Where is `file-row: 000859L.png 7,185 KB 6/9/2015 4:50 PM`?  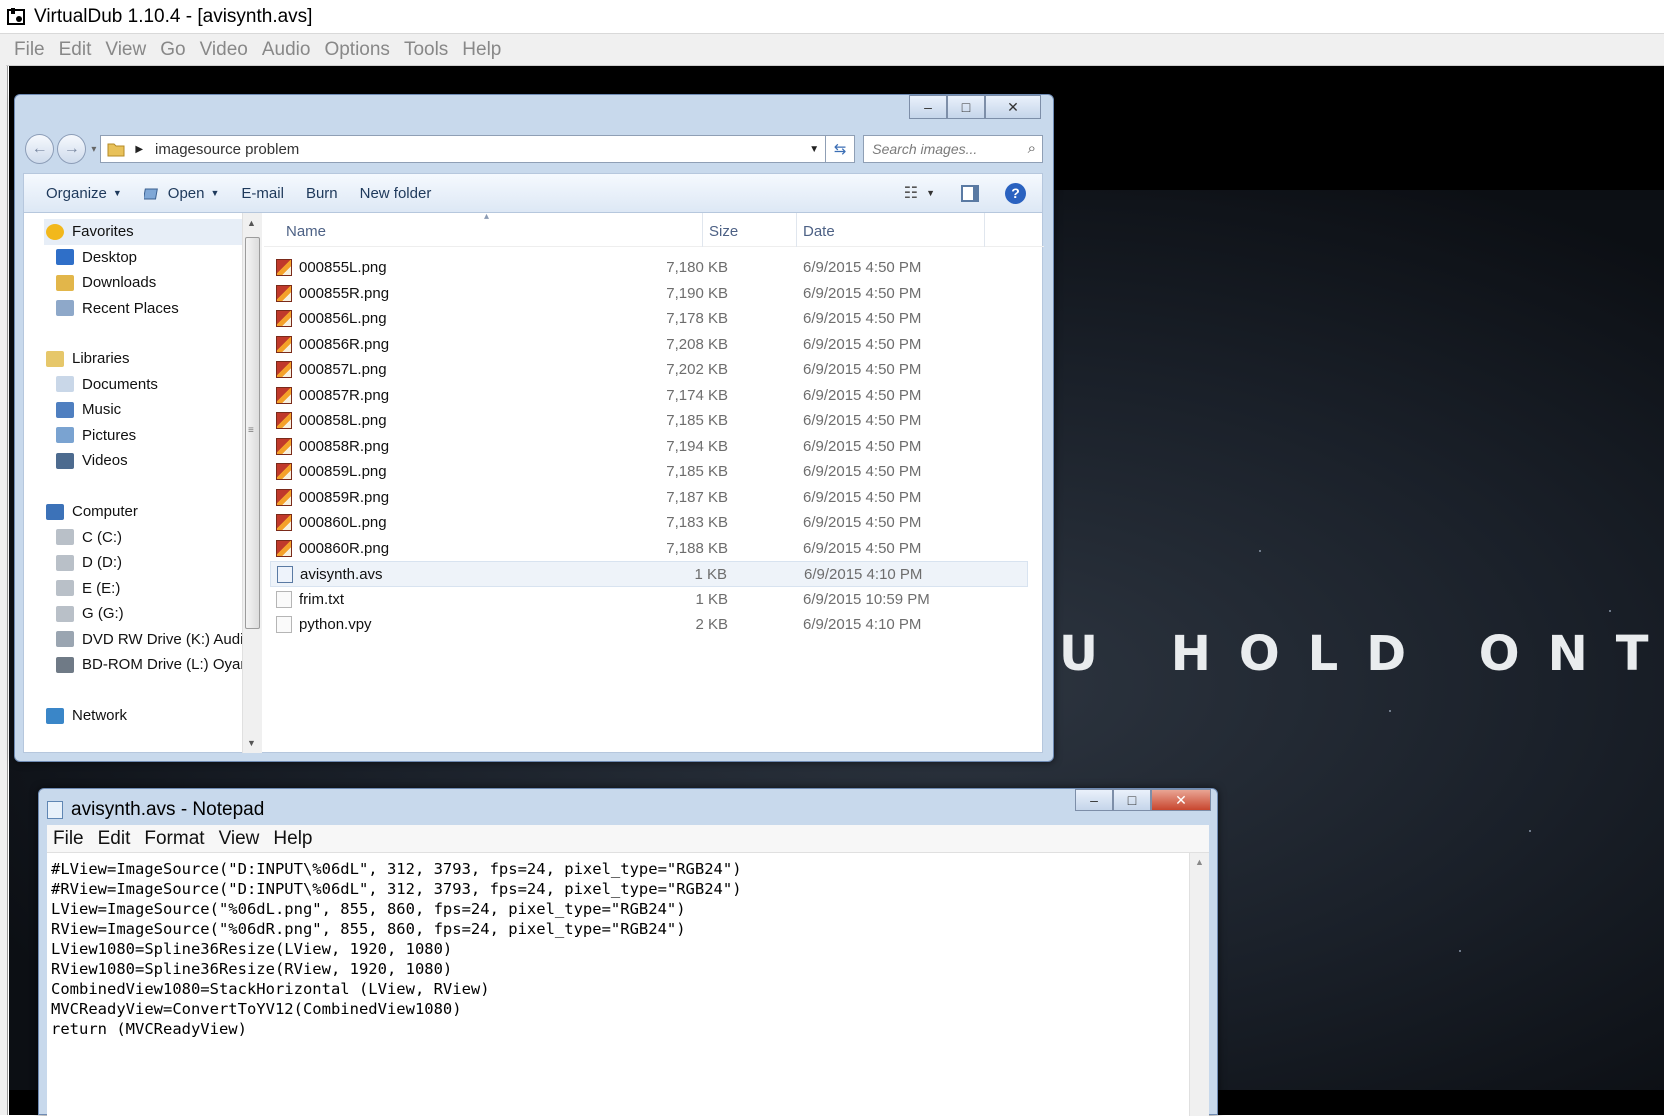 file-row: 000859L.png 7,185 KB 6/9/2015 4:50 PM is located at coordinates (649, 472).